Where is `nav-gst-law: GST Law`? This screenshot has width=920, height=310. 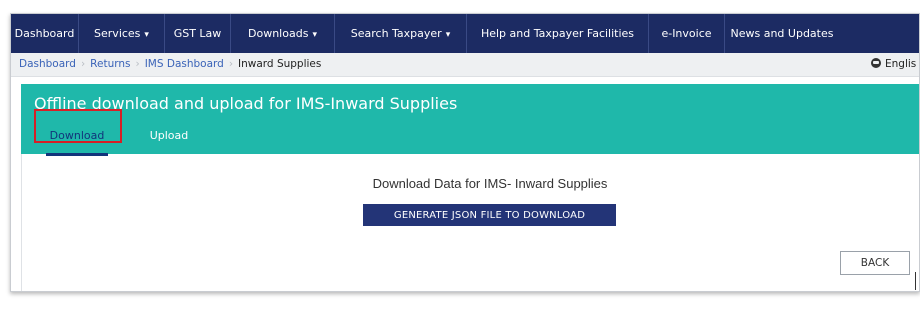
nav-gst-law: GST Law is located at coordinates (198, 33).